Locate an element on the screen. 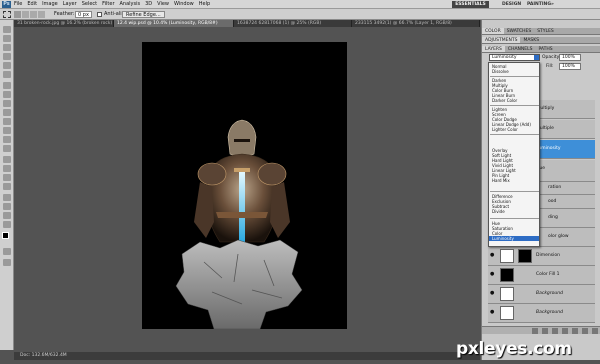 Image resolution: width=600 pixels, height=364 pixels. blend-mode-select: Luminosity is located at coordinates (514, 57).